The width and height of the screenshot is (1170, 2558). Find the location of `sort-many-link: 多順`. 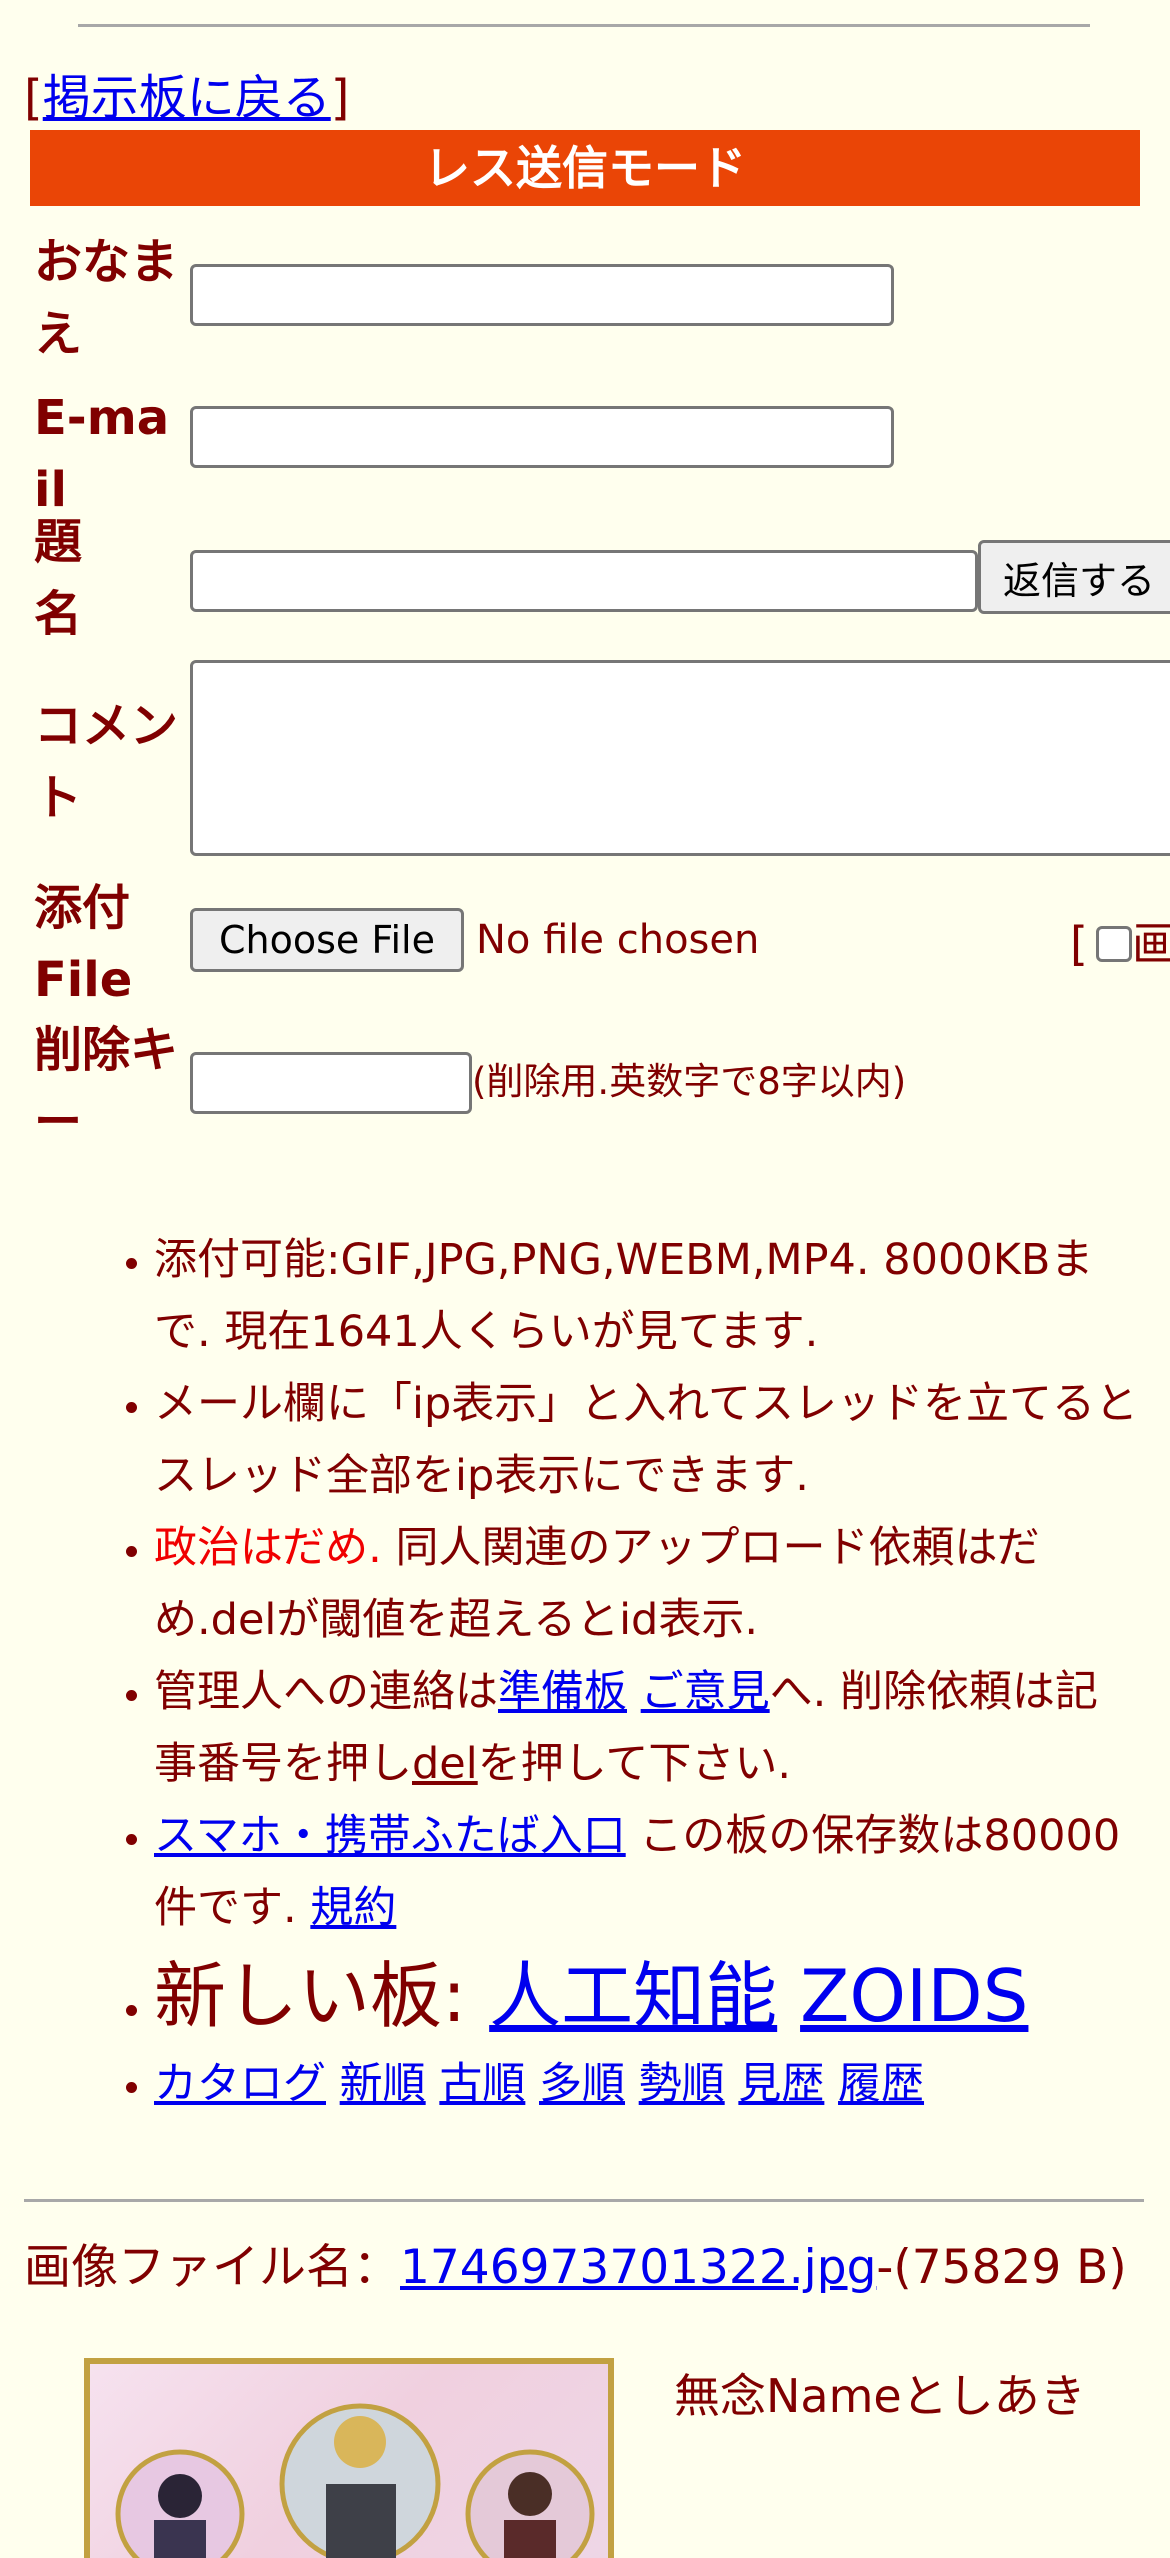

sort-many-link: 多順 is located at coordinates (582, 2084).